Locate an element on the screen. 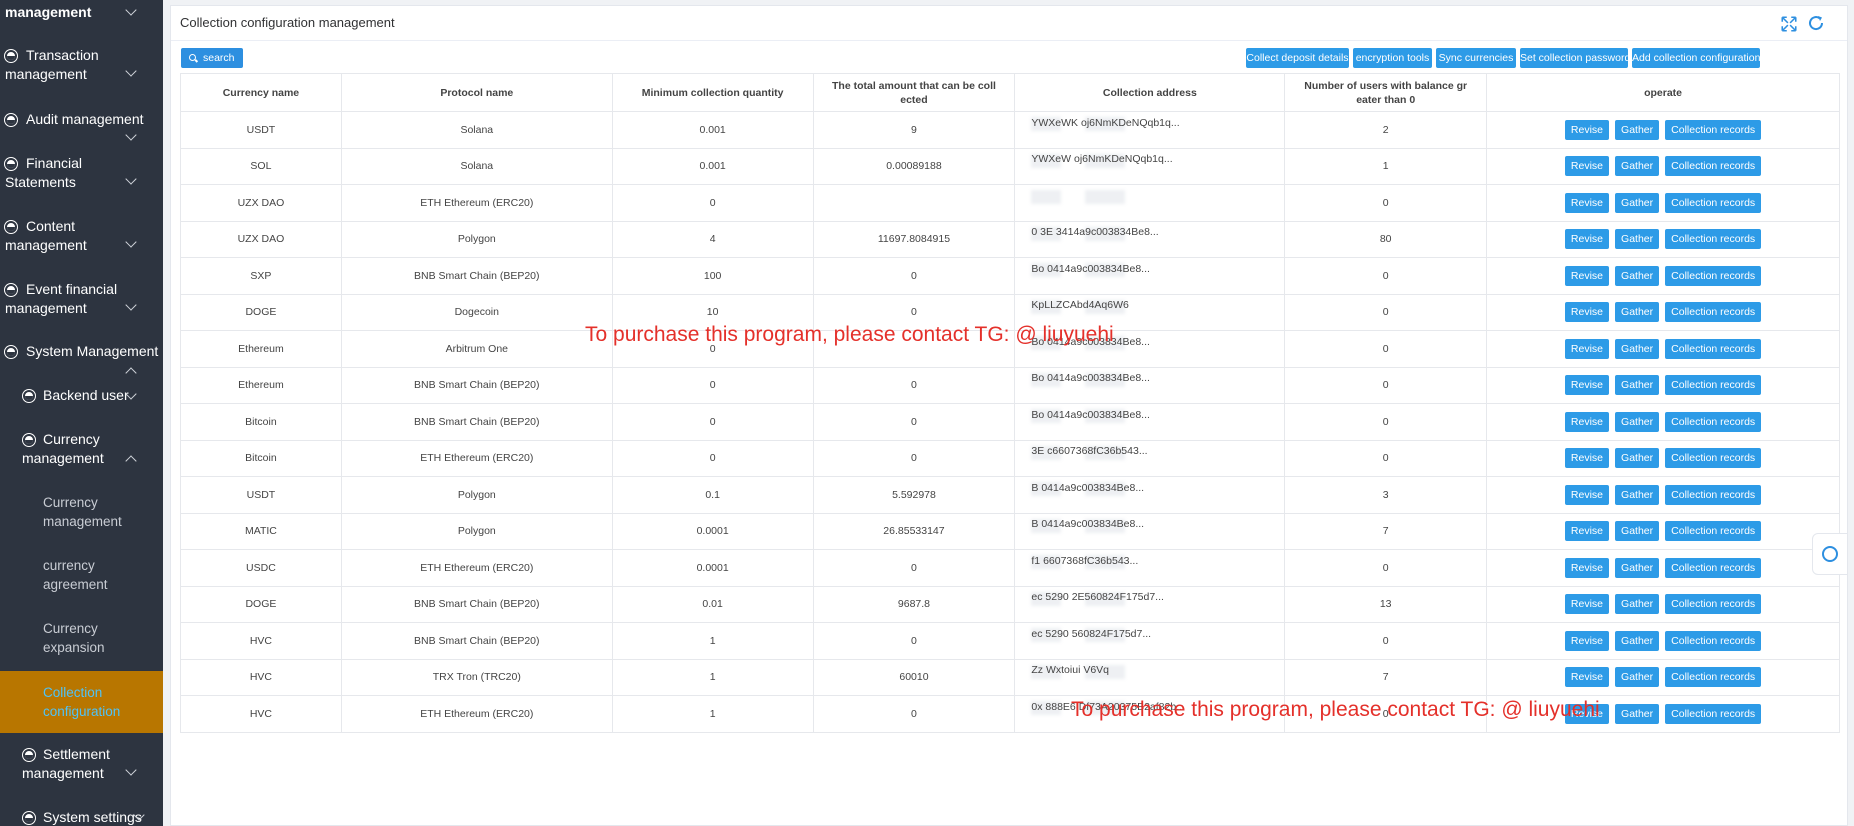 The width and height of the screenshot is (1854, 826). column-header-minimum-collection-quantity: Minimum collection quantity is located at coordinates (712, 92).